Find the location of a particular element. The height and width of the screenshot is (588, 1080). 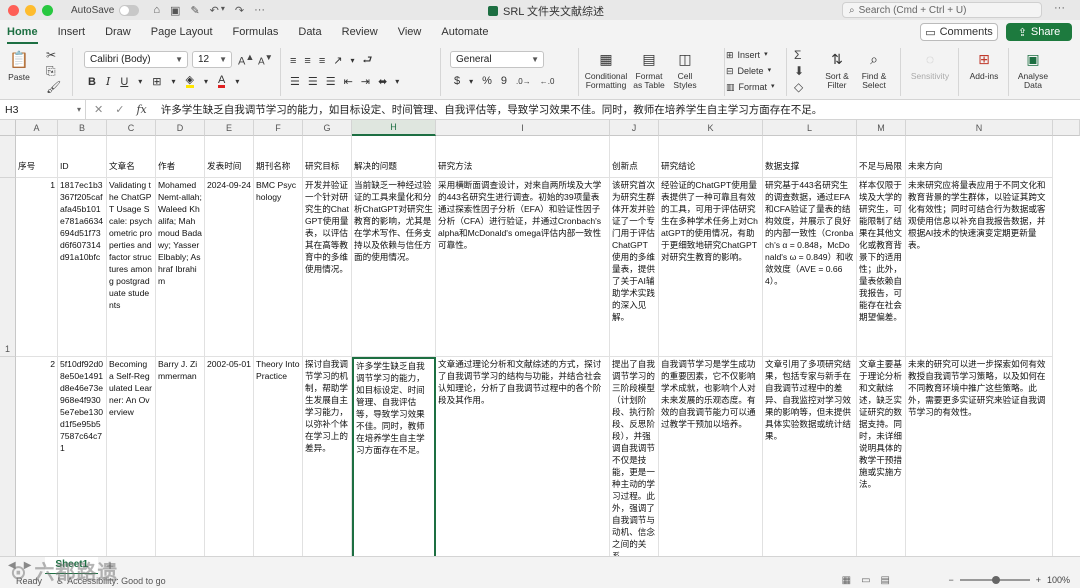

column-header-g: G is located at coordinates (327, 128).